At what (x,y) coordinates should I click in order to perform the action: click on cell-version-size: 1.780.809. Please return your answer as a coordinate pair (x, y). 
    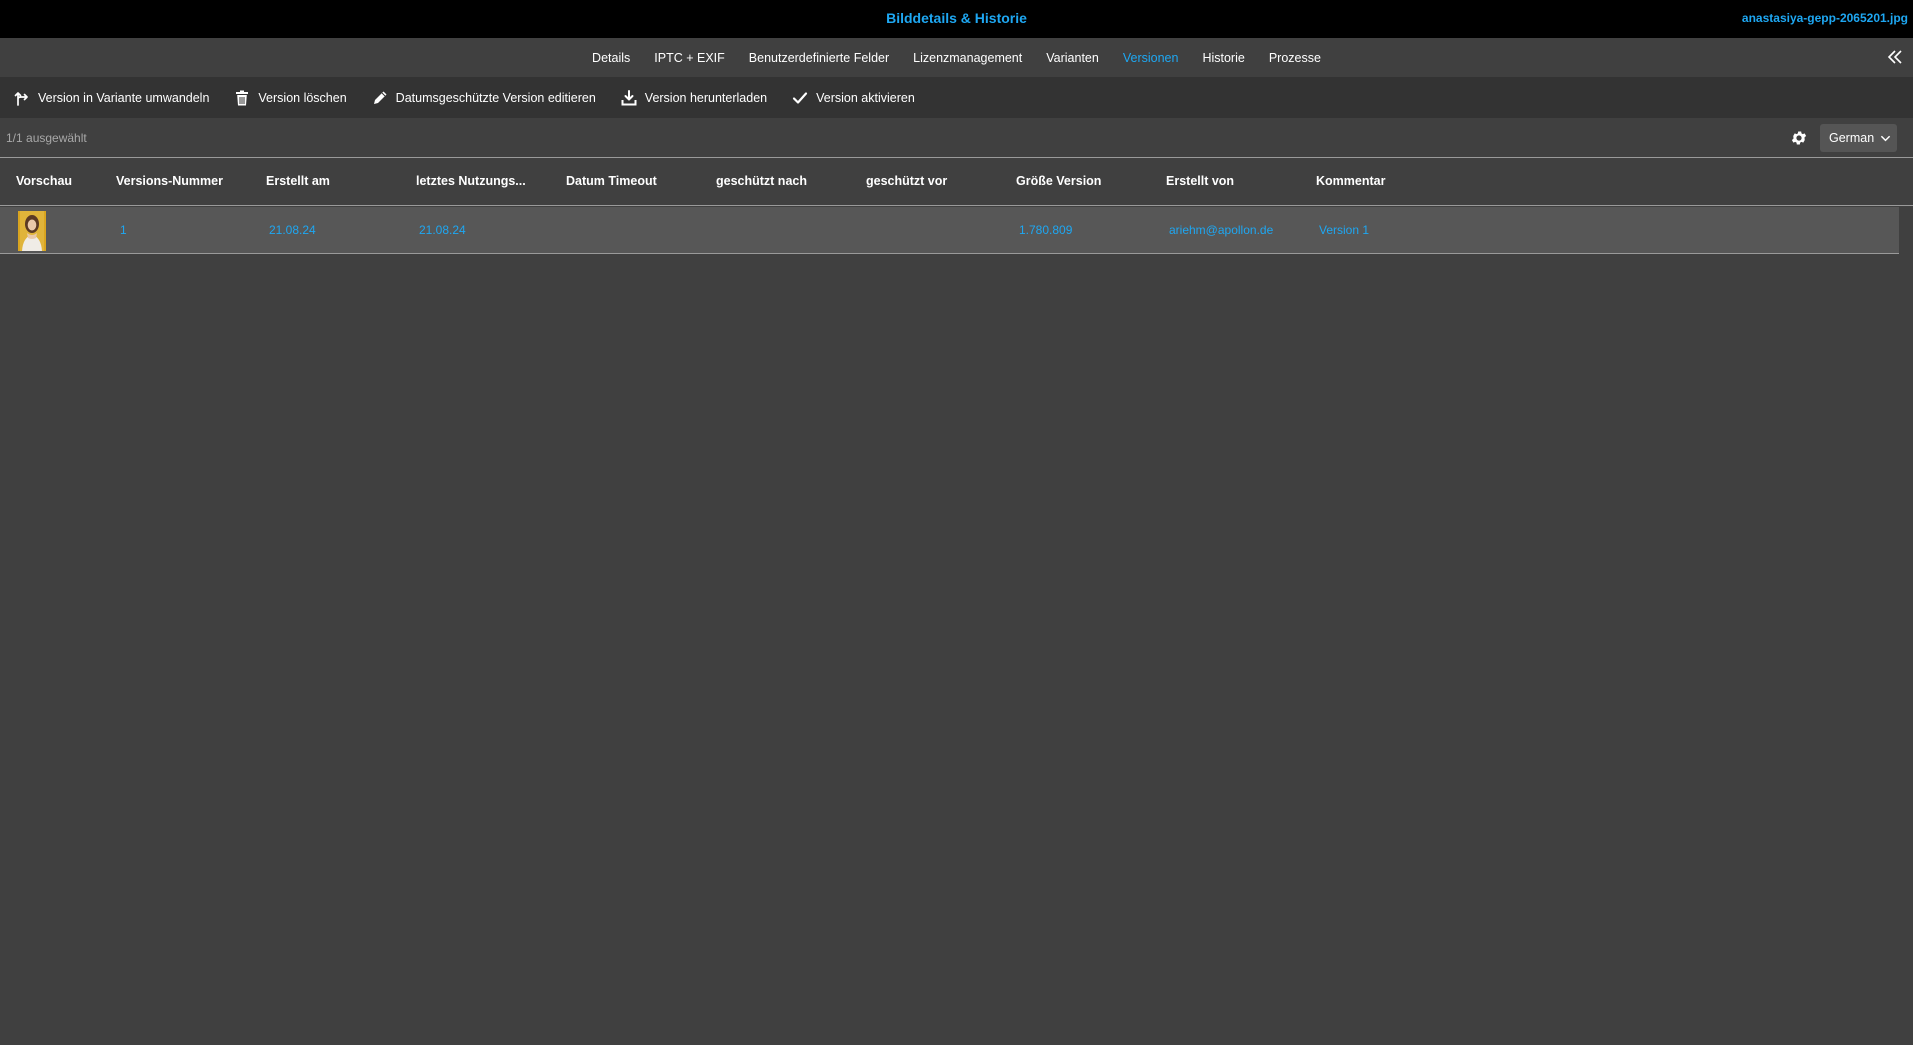
    Looking at the image, I should click on (1046, 230).